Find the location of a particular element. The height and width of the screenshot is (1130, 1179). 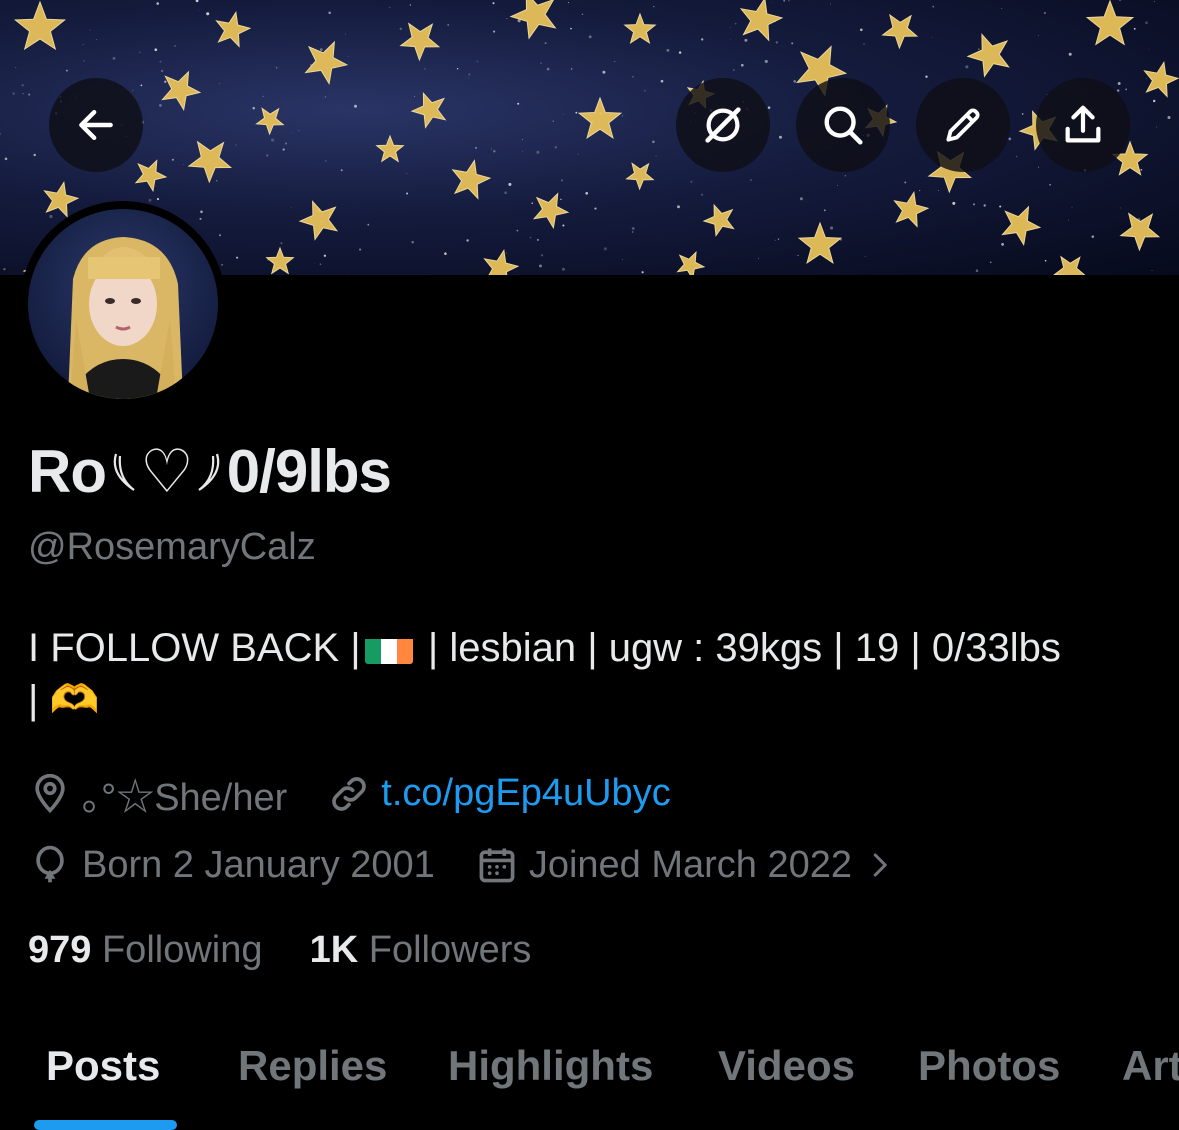

profile-link: t.co/pgEp4uUbyc is located at coordinates (525, 793).